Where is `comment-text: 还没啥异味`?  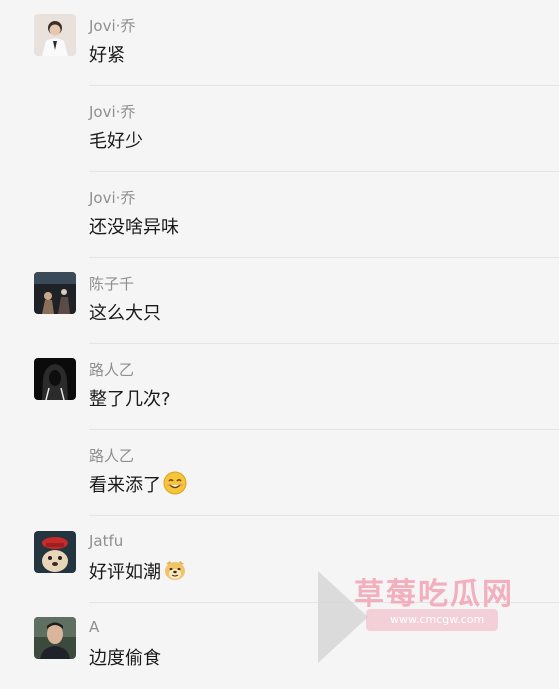 comment-text: 还没啥异味 is located at coordinates (134, 227).